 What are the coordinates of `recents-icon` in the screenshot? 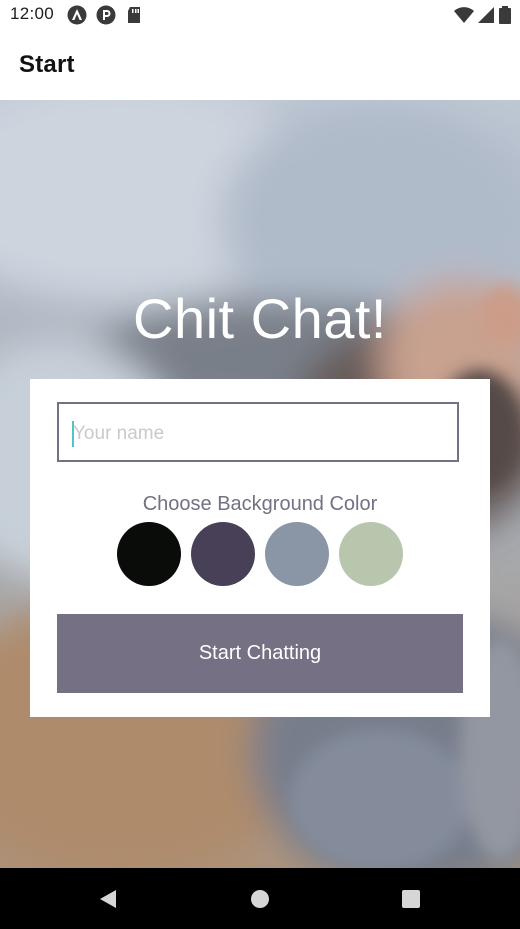 It's located at (411, 899).